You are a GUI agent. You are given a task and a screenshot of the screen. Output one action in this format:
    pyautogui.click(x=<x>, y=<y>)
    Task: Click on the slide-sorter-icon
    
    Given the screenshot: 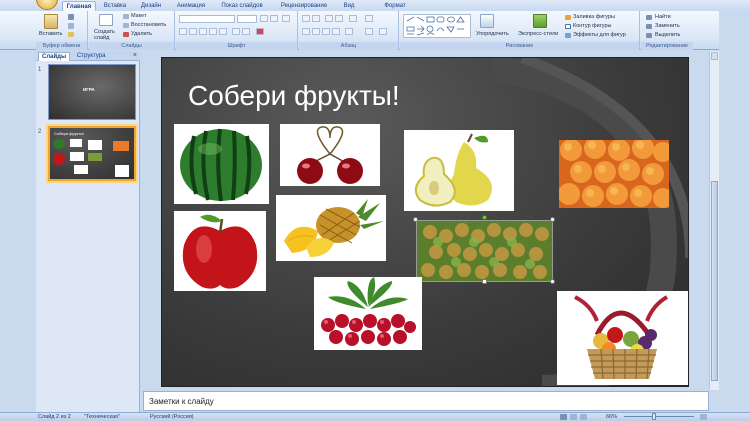 What is the action you would take?
    pyautogui.click(x=573, y=417)
    